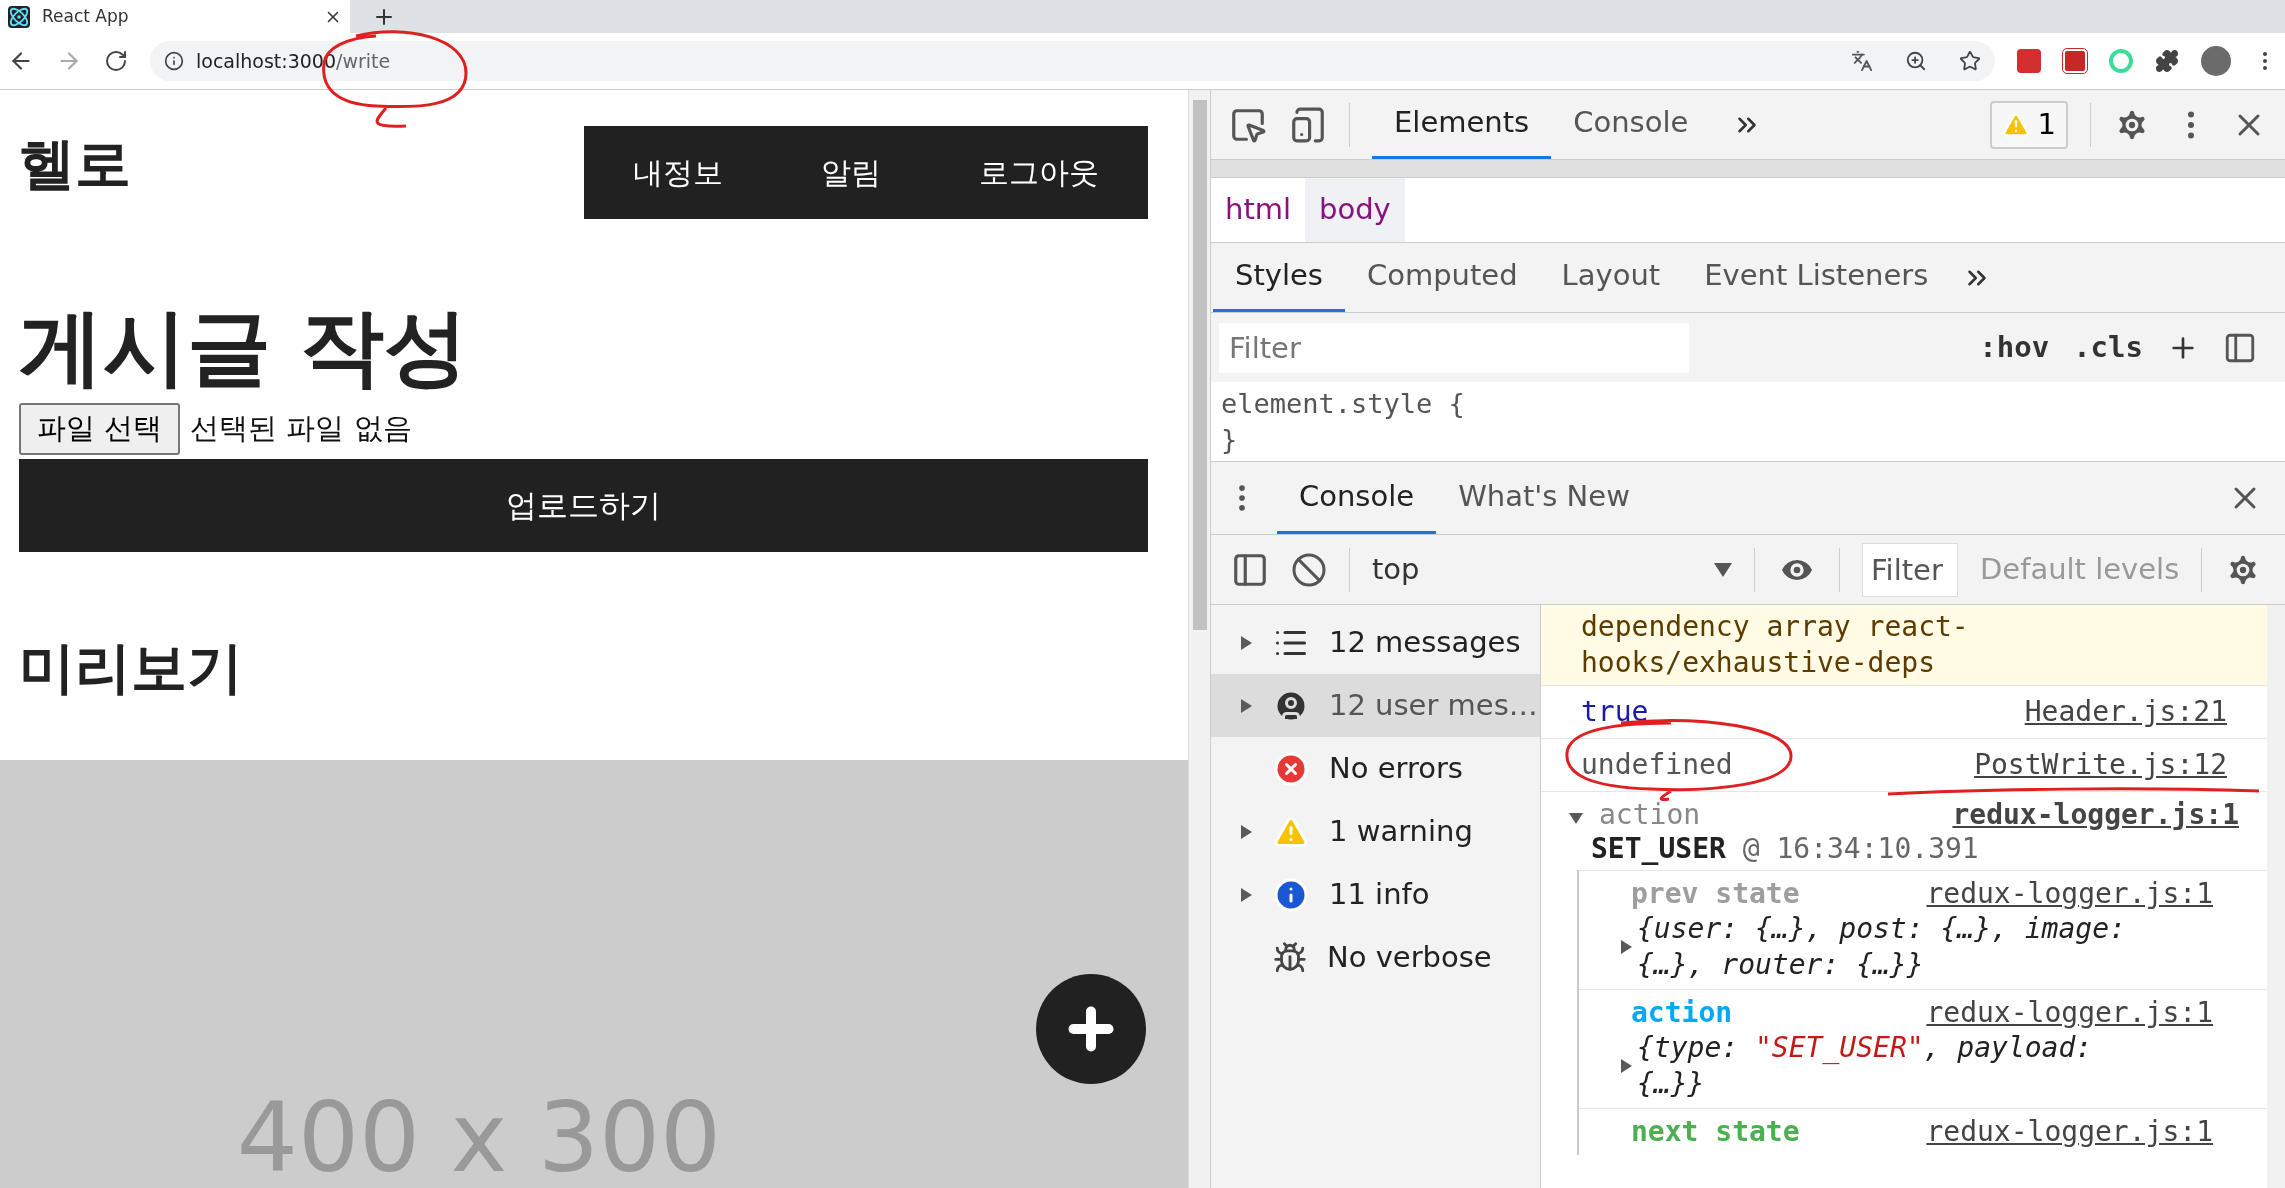 This screenshot has width=2285, height=1188. What do you see at coordinates (1425, 642) in the screenshot?
I see `sidebar-label: 12 messages` at bounding box center [1425, 642].